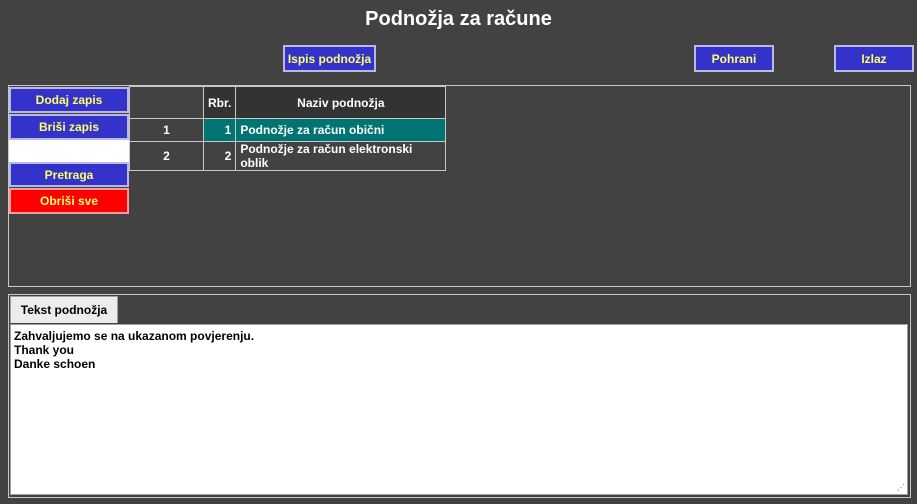 This screenshot has height=504, width=917. I want to click on page-title: Podnožja za račune, so click(458, 19).